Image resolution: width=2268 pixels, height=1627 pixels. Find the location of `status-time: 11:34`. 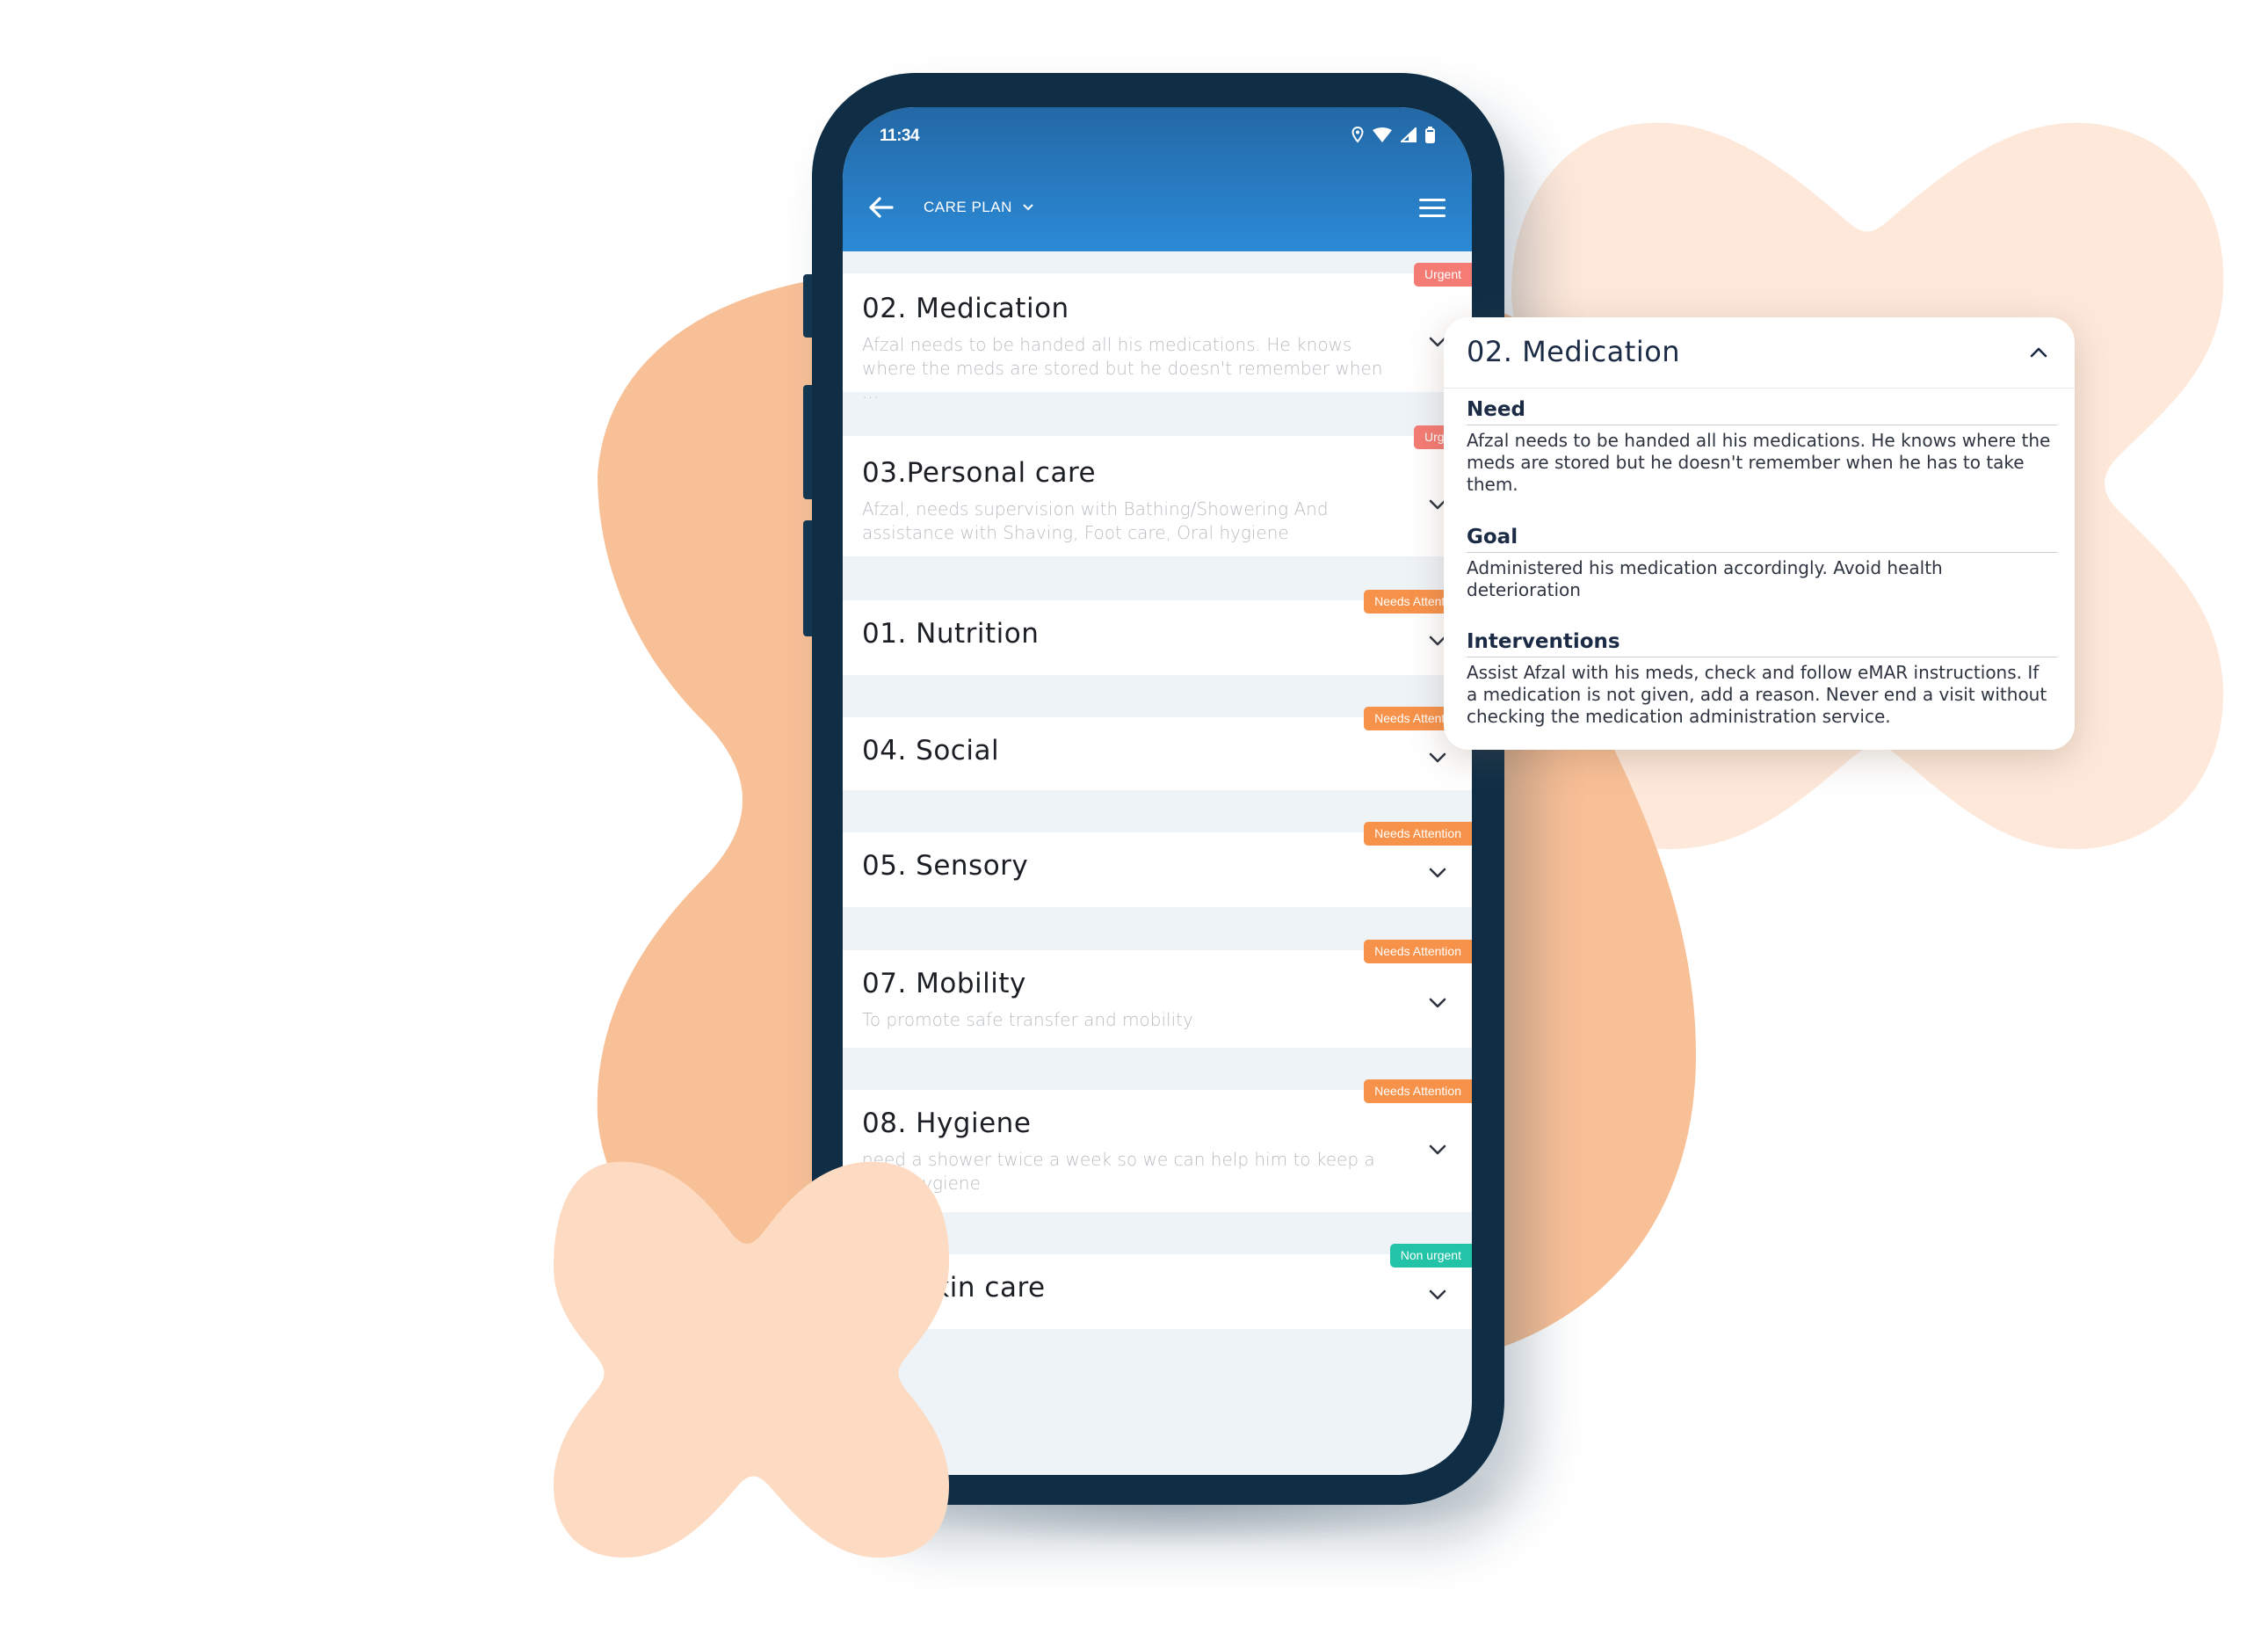

status-time: 11:34 is located at coordinates (900, 136).